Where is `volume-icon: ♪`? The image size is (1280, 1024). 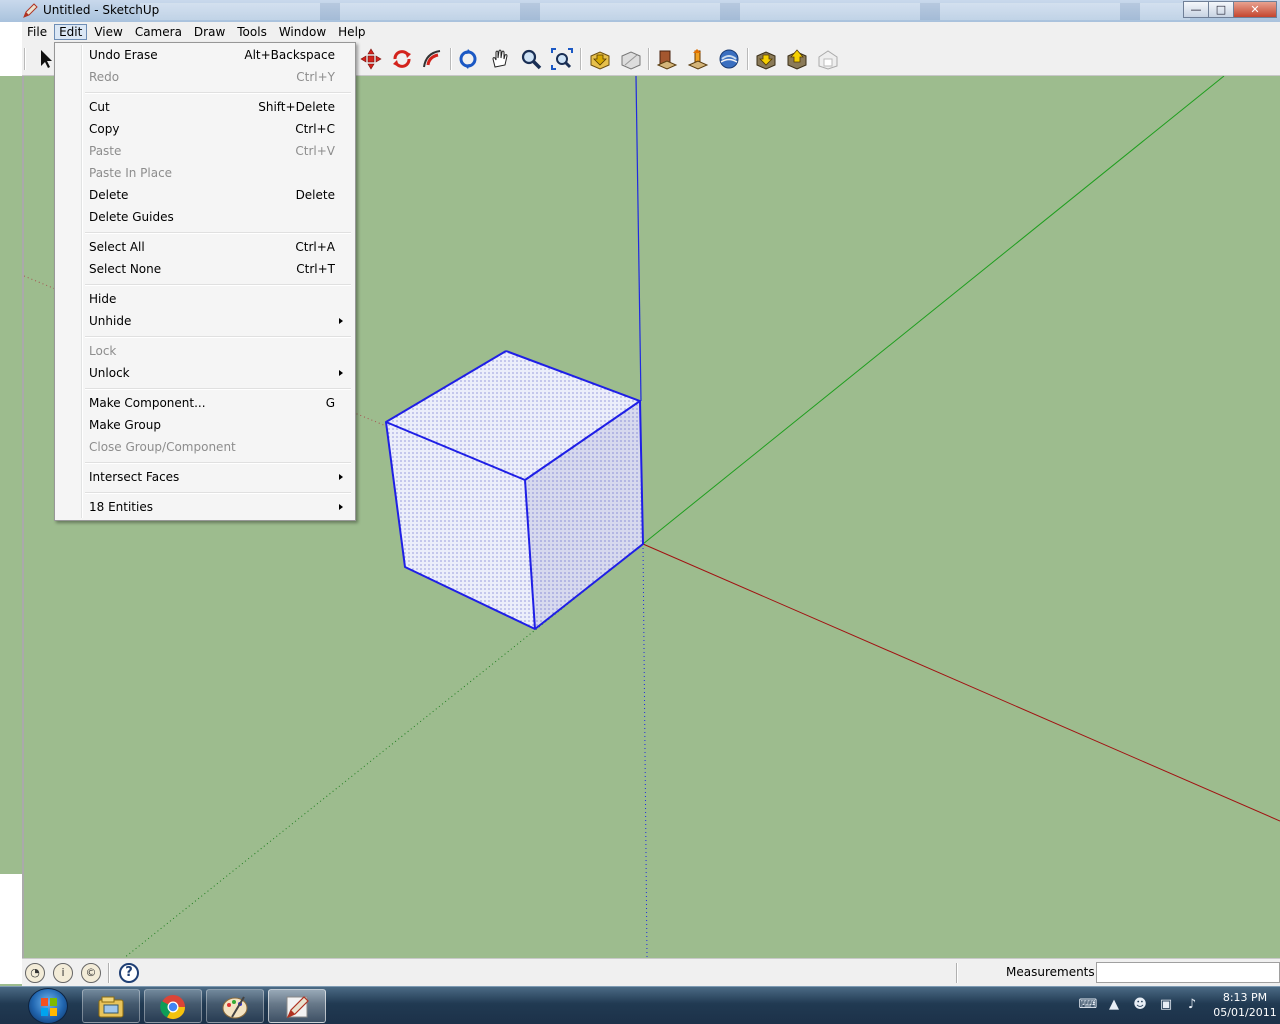
volume-icon: ♪ is located at coordinates (1192, 1005).